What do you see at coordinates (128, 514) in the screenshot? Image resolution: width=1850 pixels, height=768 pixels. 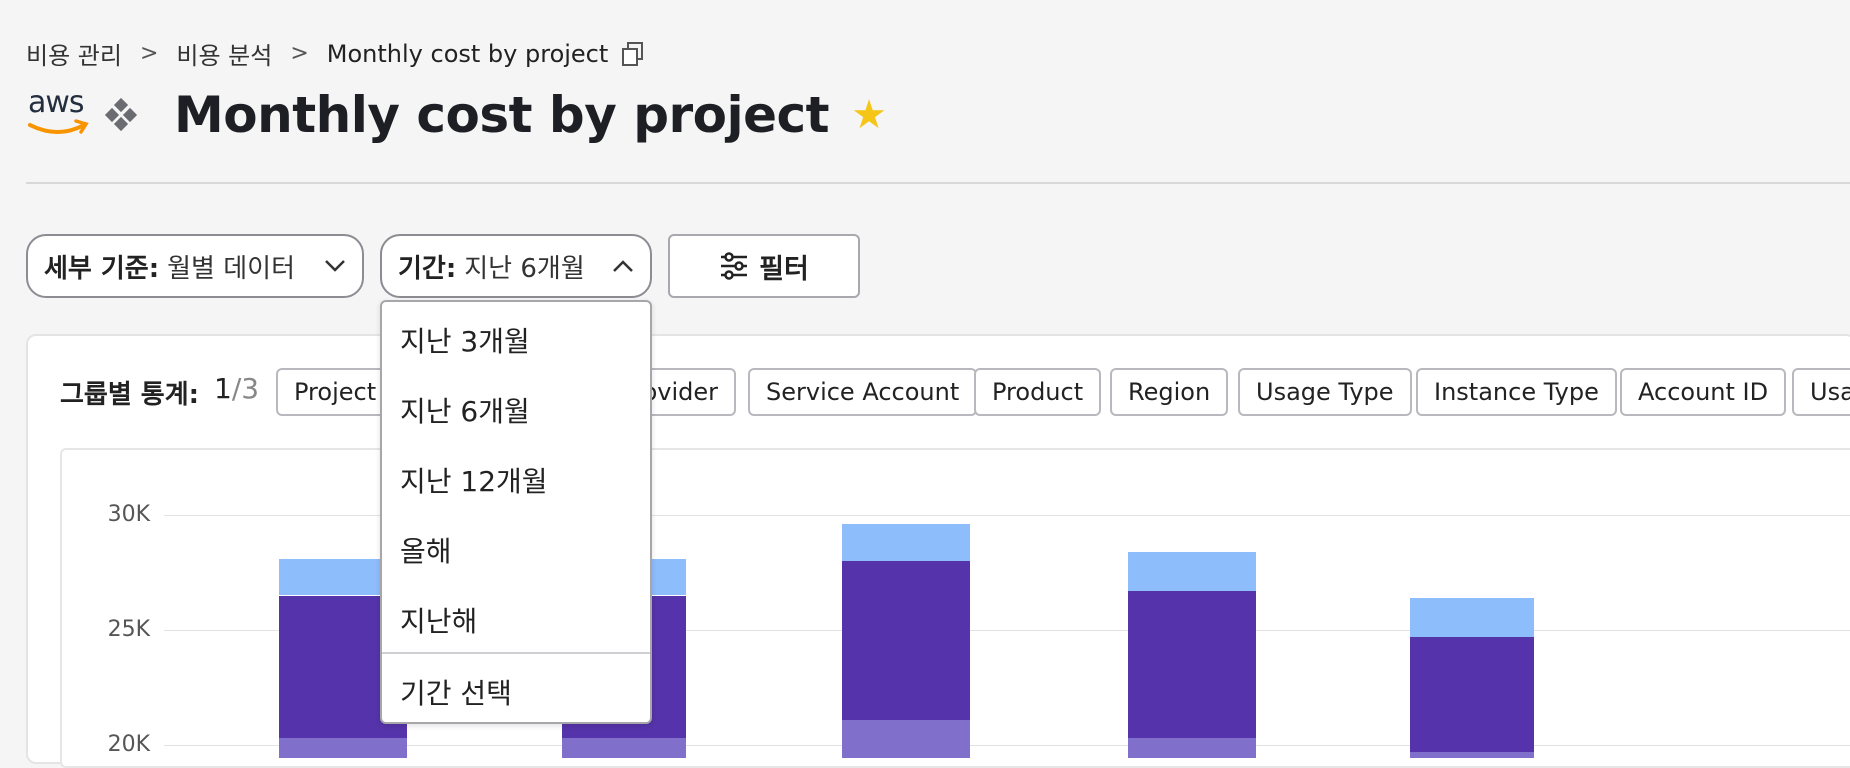 I see `y-tick-label: 30K` at bounding box center [128, 514].